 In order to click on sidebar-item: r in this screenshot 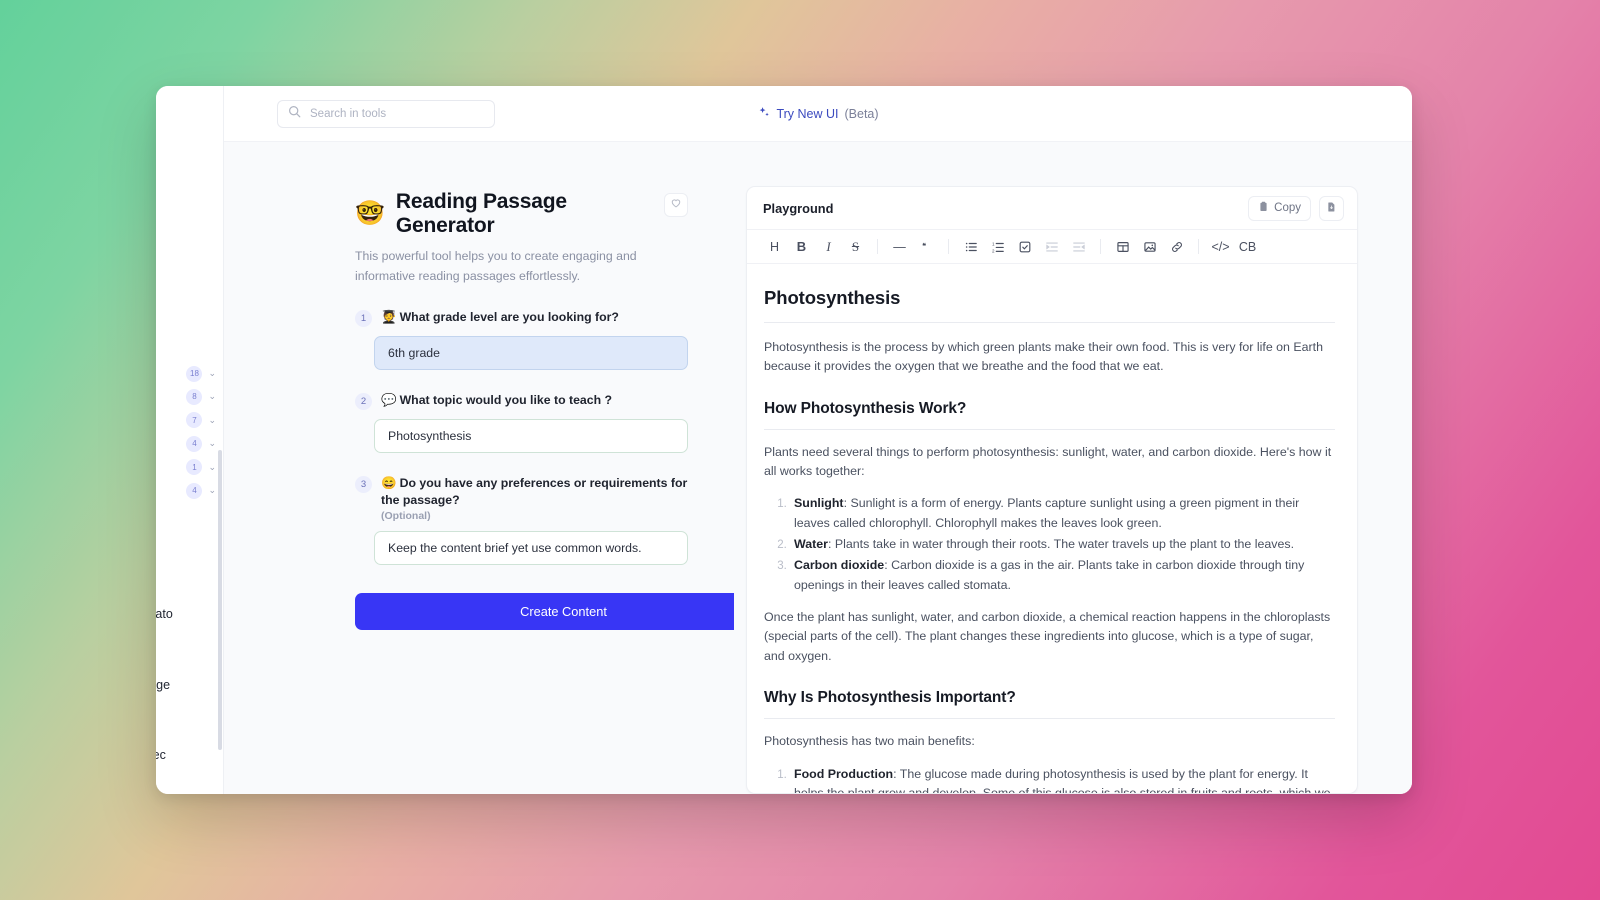, I will do `click(189, 162)`.